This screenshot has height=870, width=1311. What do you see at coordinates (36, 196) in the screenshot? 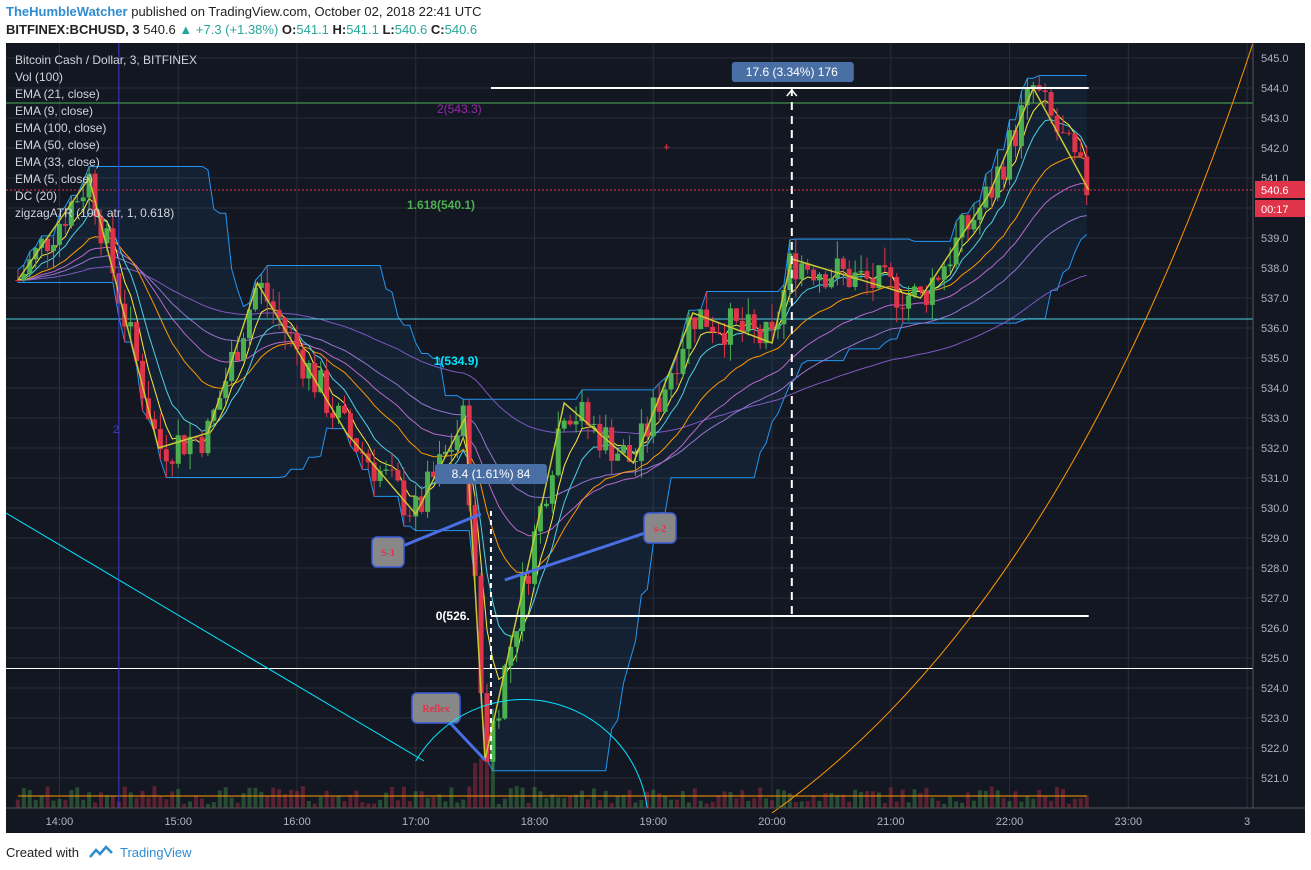
I see `legend-item: DC (20)` at bounding box center [36, 196].